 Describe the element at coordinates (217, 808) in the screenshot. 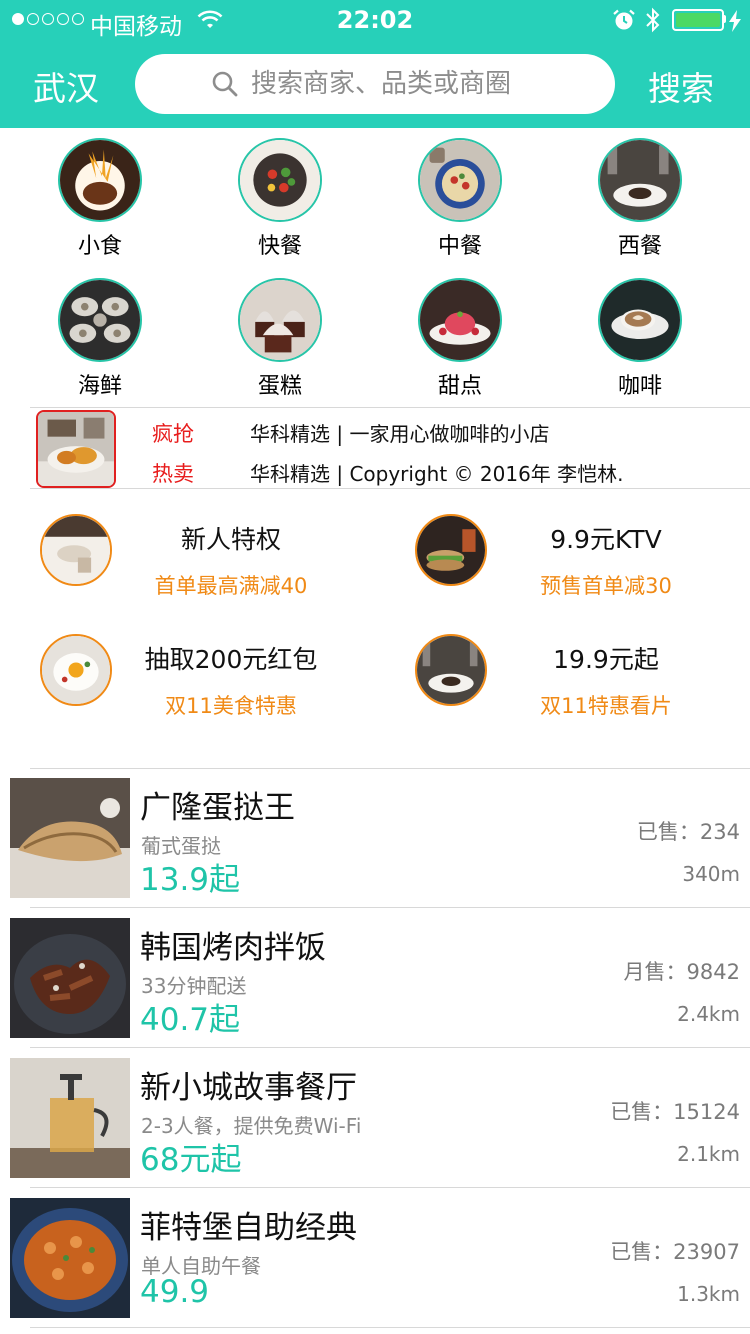

I see `shop-name: 广隆蛋挞王` at that location.